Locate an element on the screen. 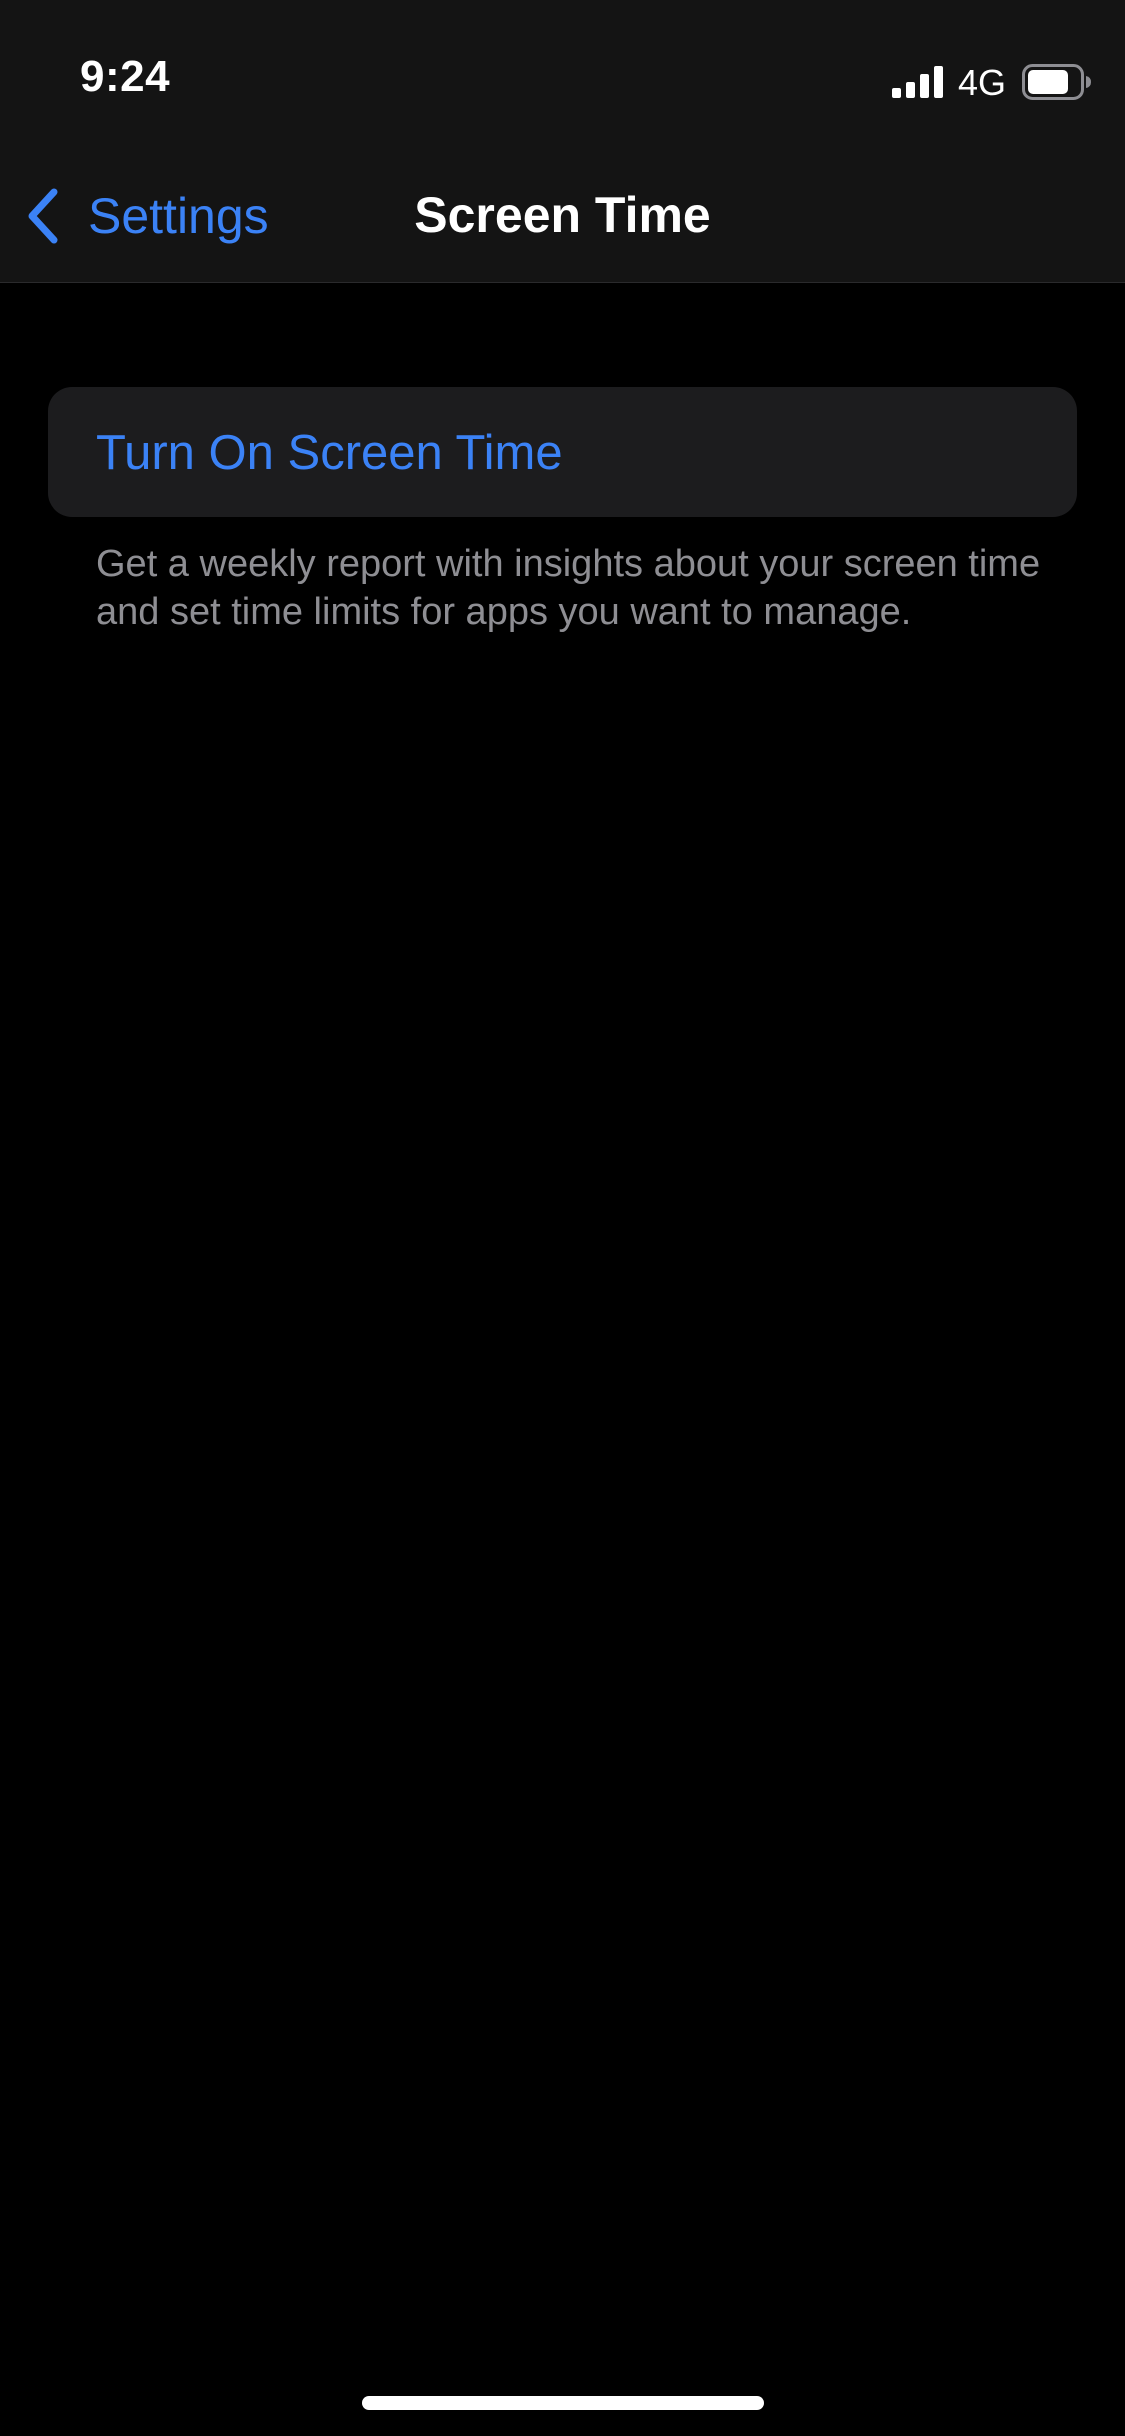  navigation-bar: Settings Screen Time is located at coordinates (562, 216).